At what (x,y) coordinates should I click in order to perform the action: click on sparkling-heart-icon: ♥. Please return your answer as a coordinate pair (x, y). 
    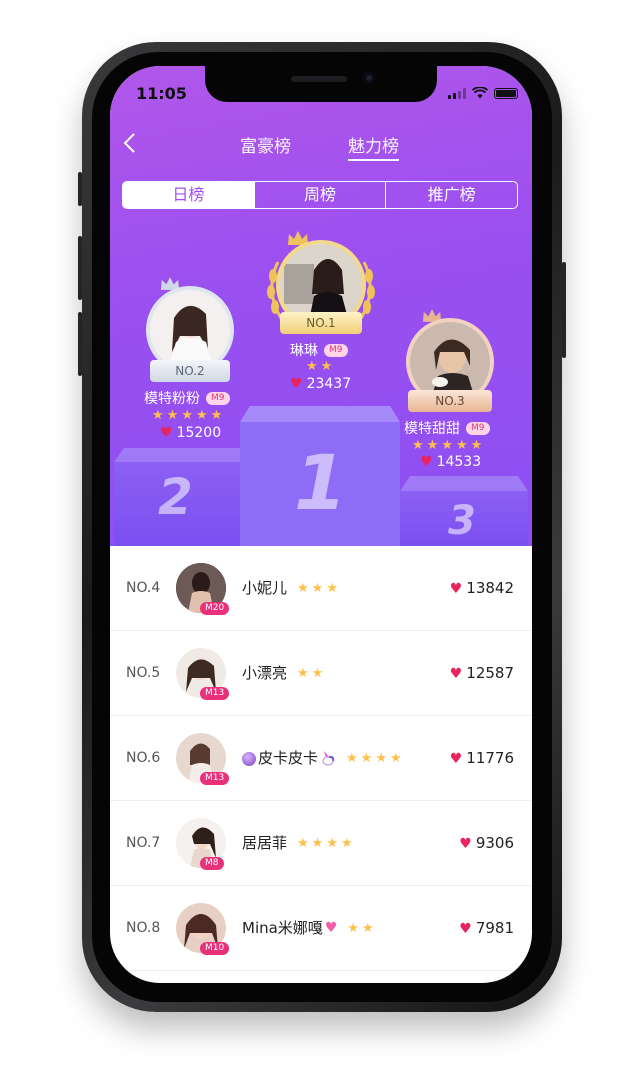
    Looking at the image, I should click on (331, 928).